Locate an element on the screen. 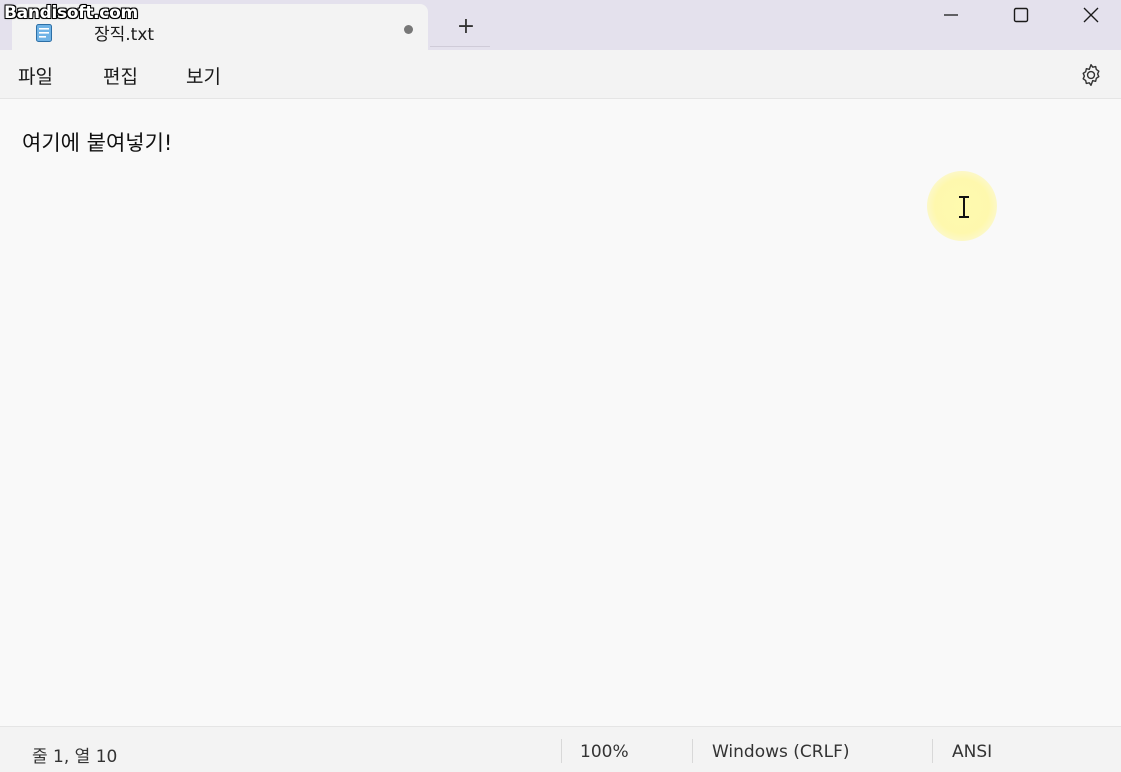 The image size is (1121, 772). tab-title: 장직.txt is located at coordinates (124, 35).